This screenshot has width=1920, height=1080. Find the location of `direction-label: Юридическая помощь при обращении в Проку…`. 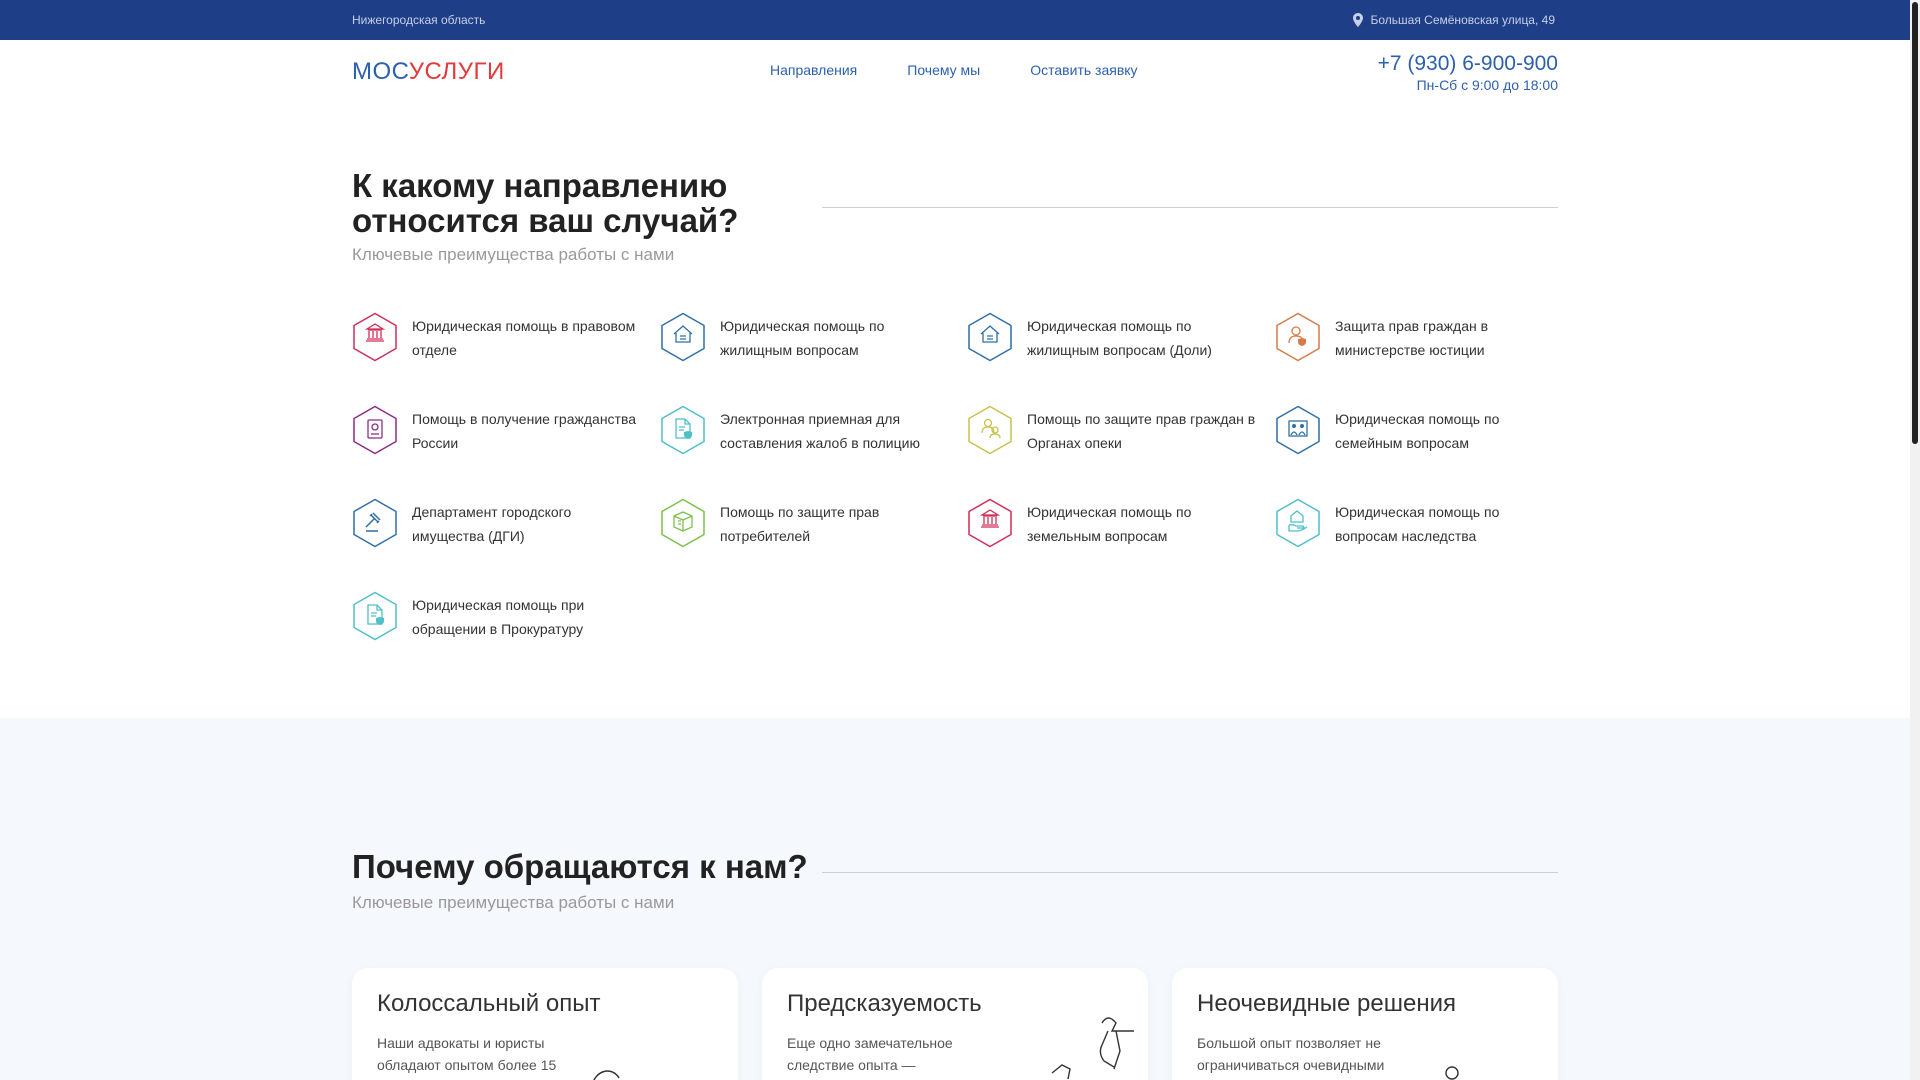

direction-label: Юридическая помощь при обращении в Проку… is located at coordinates (498, 617).